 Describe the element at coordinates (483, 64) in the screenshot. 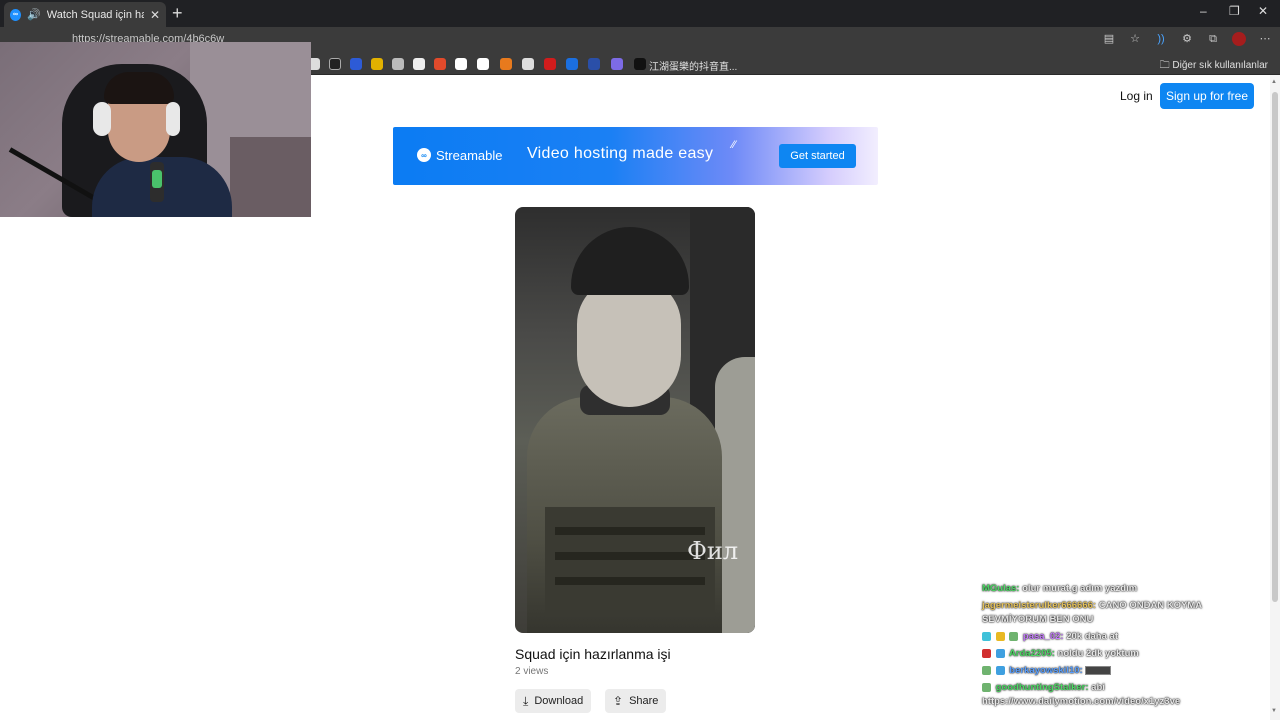

I see `amazon-icon` at that location.